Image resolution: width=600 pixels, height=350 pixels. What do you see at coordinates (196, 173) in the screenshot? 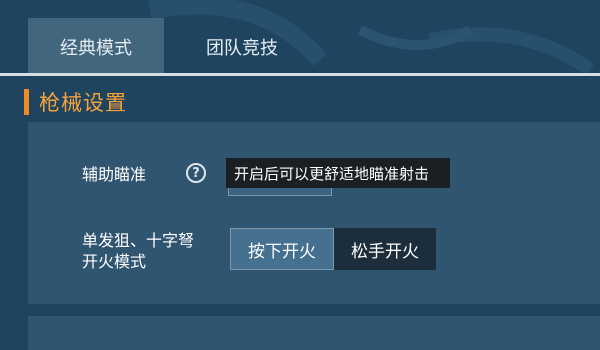
I see `question-circle-icon: ?` at bounding box center [196, 173].